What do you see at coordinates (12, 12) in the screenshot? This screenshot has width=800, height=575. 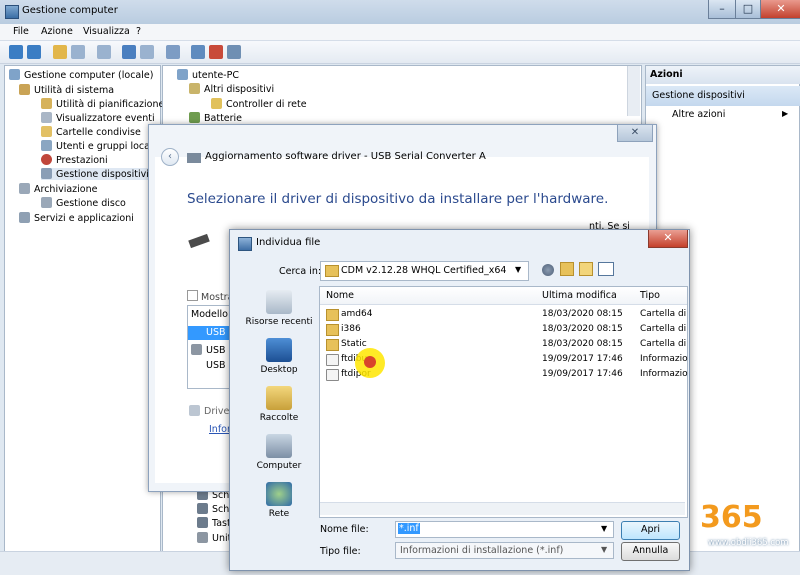 I see `app-icon` at bounding box center [12, 12].